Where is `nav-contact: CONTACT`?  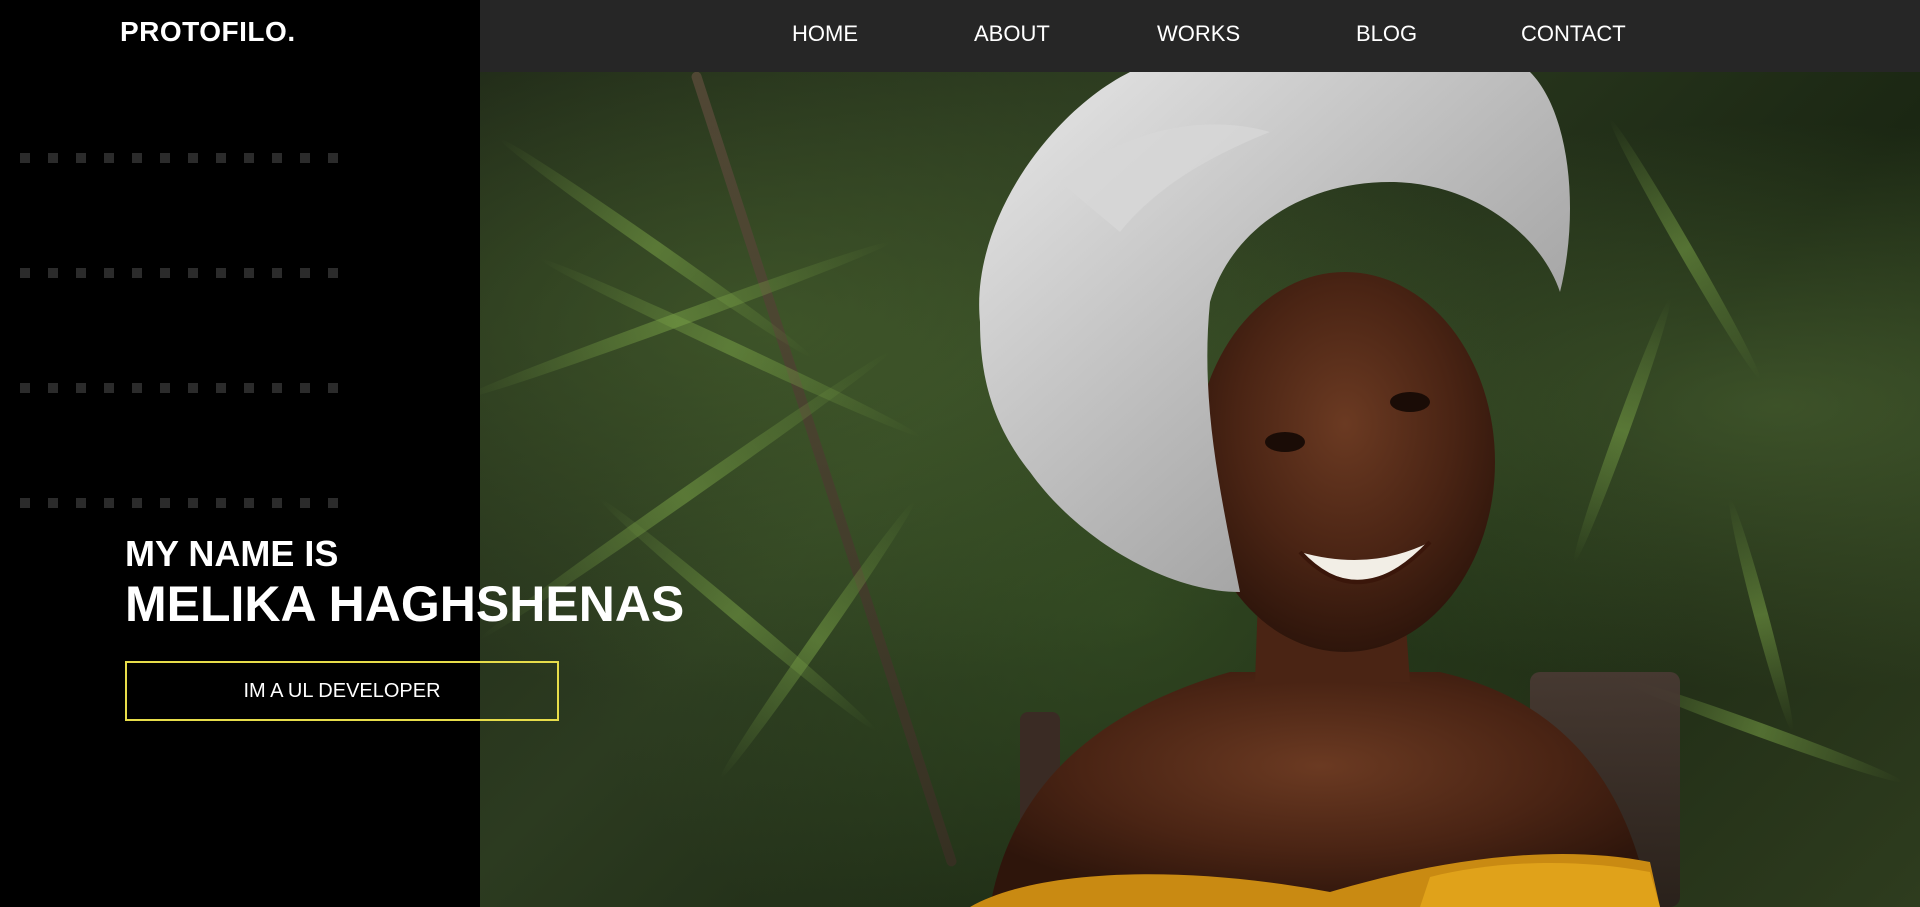 nav-contact: CONTACT is located at coordinates (1573, 34).